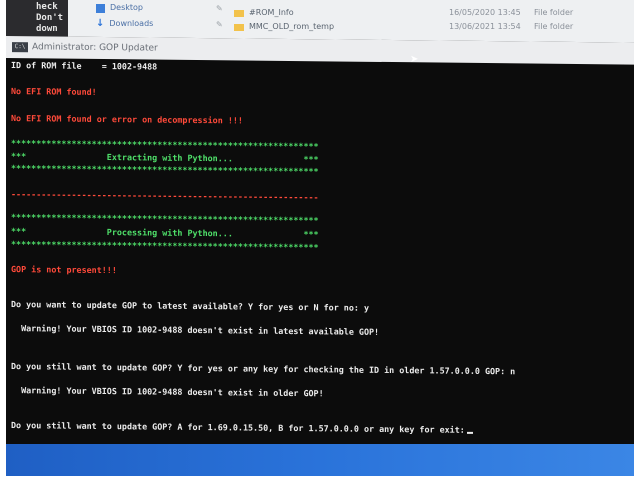  I want to click on cmd-window-icon: C:\, so click(20, 47).